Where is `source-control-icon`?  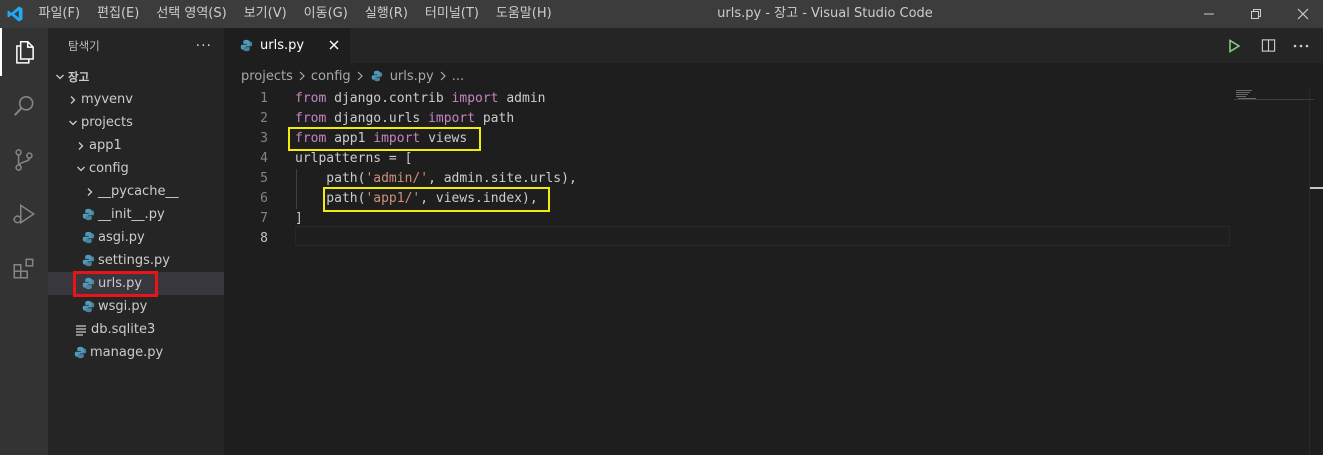
source-control-icon is located at coordinates (24, 160).